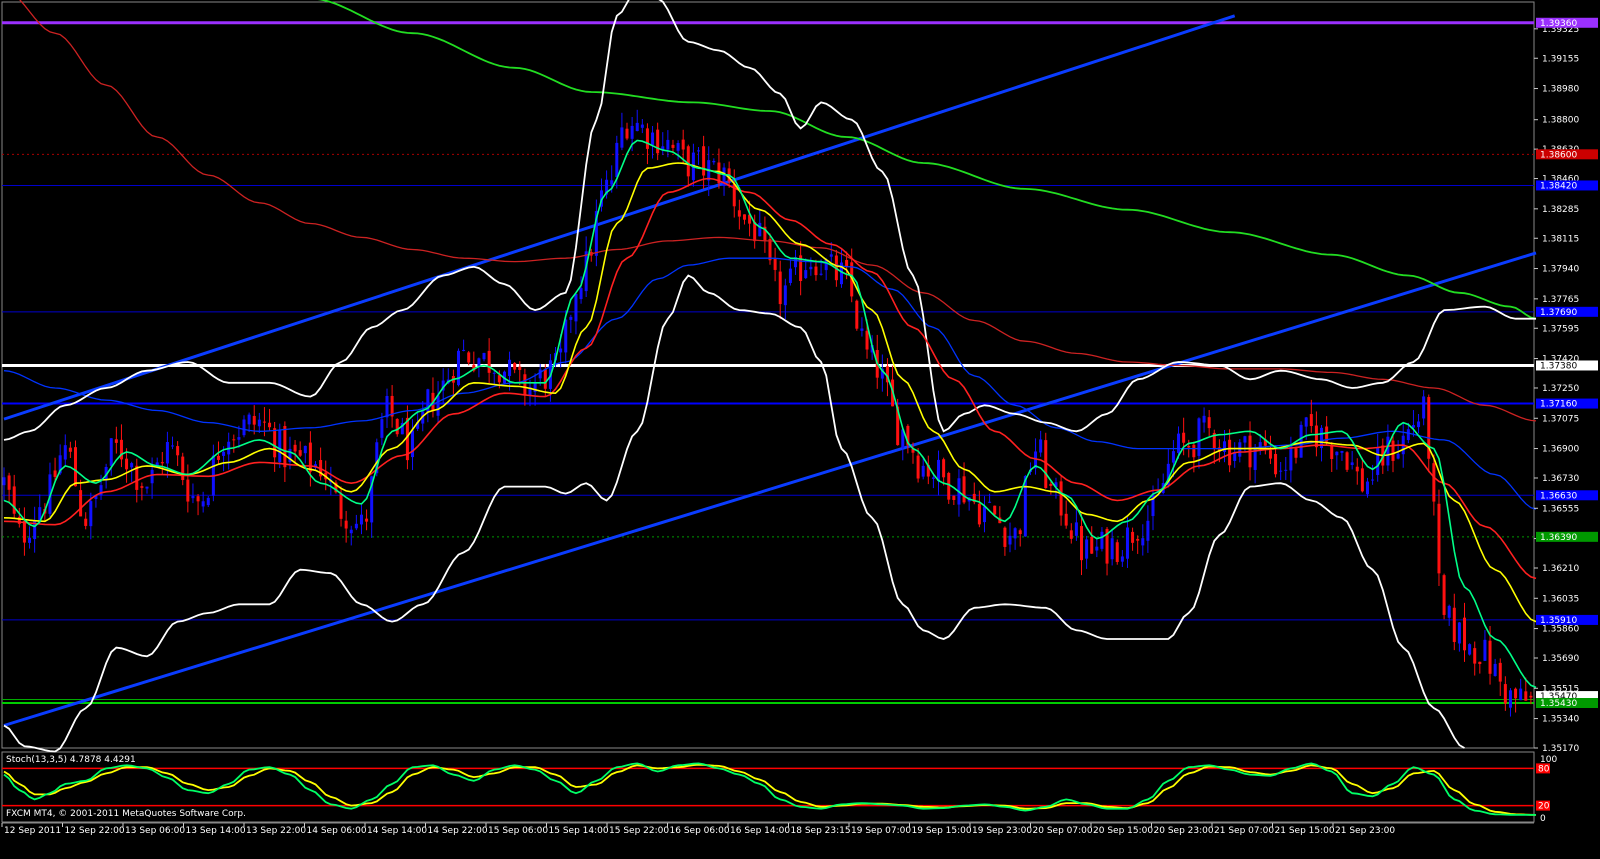 Image resolution: width=1600 pixels, height=859 pixels. I want to click on price-marker-label-0: 1.39360, so click(1558, 24).